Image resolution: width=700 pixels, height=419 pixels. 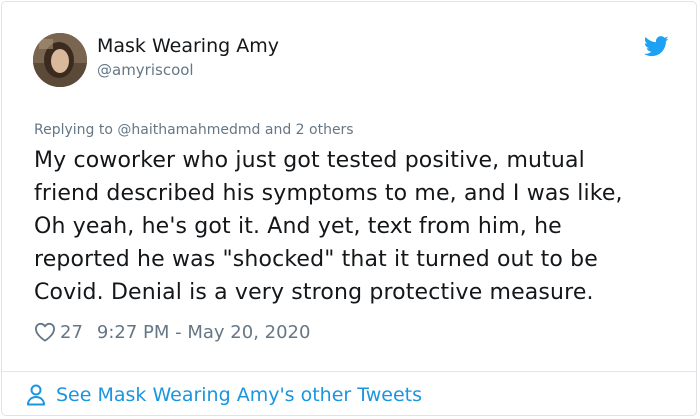 I want to click on replying-to-line: Replying to @haithamahmedmd and 2 others, so click(x=194, y=130).